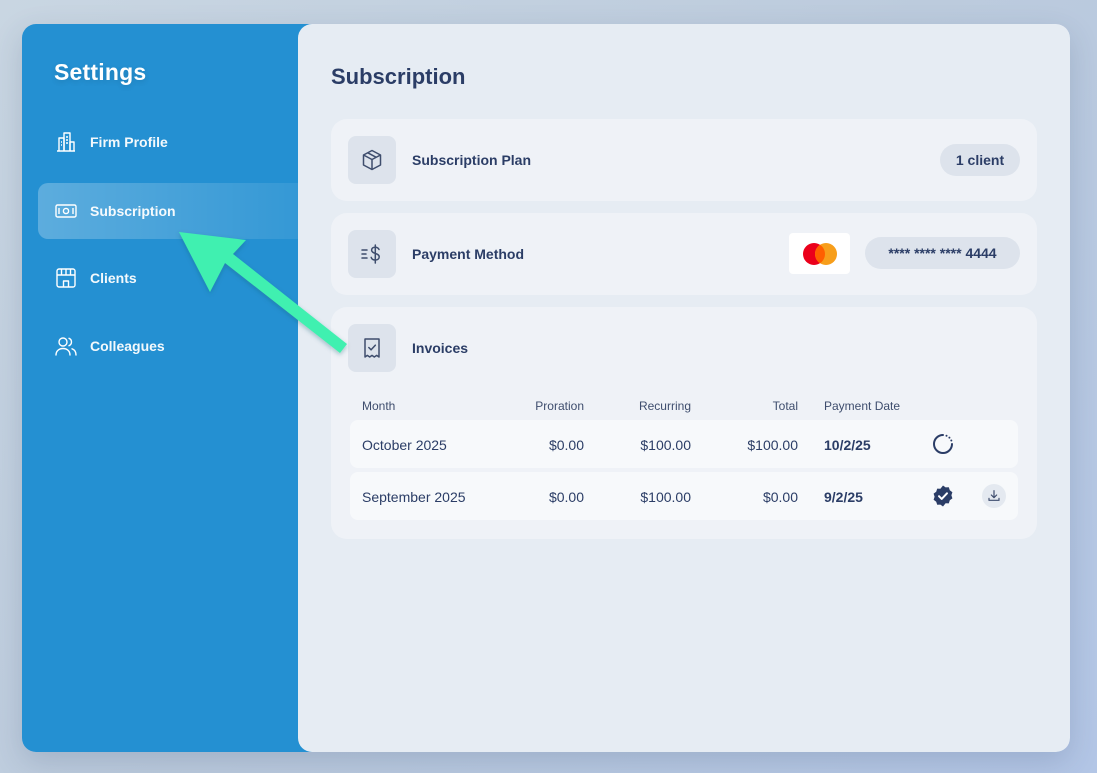  What do you see at coordinates (843, 497) in the screenshot?
I see `invoice-payment-date: 9/2/25` at bounding box center [843, 497].